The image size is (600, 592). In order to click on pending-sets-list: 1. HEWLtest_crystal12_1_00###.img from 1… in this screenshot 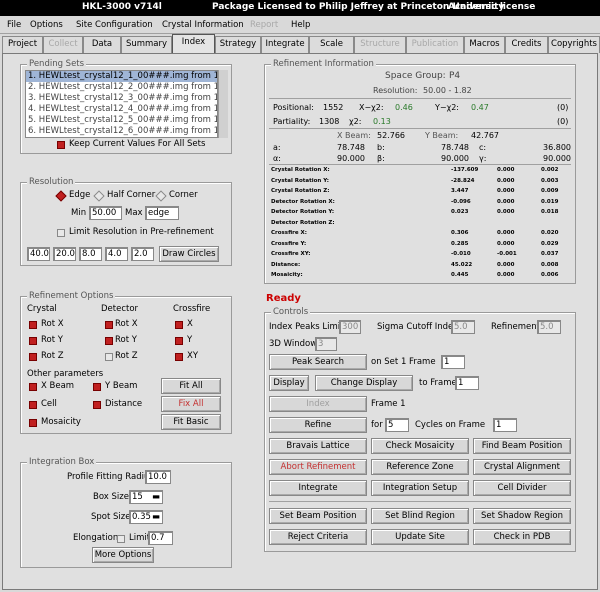, I will do `click(121, 104)`.